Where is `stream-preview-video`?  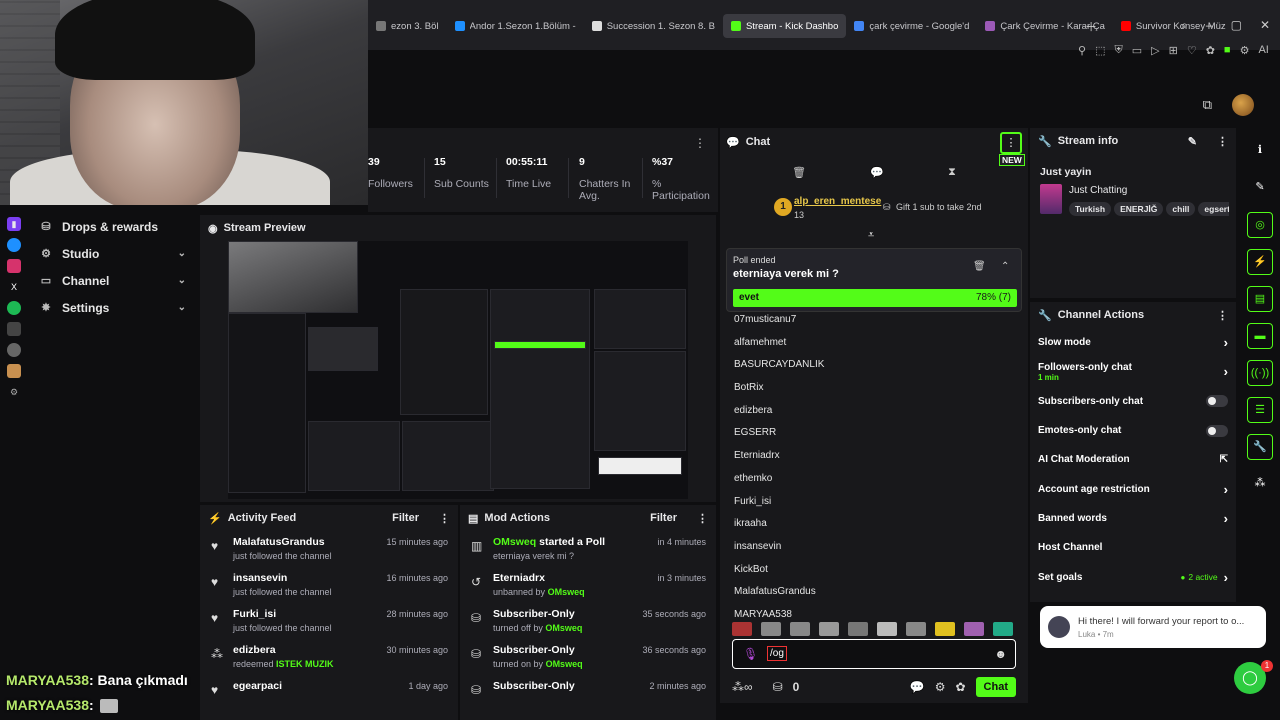
stream-preview-video is located at coordinates (458, 370).